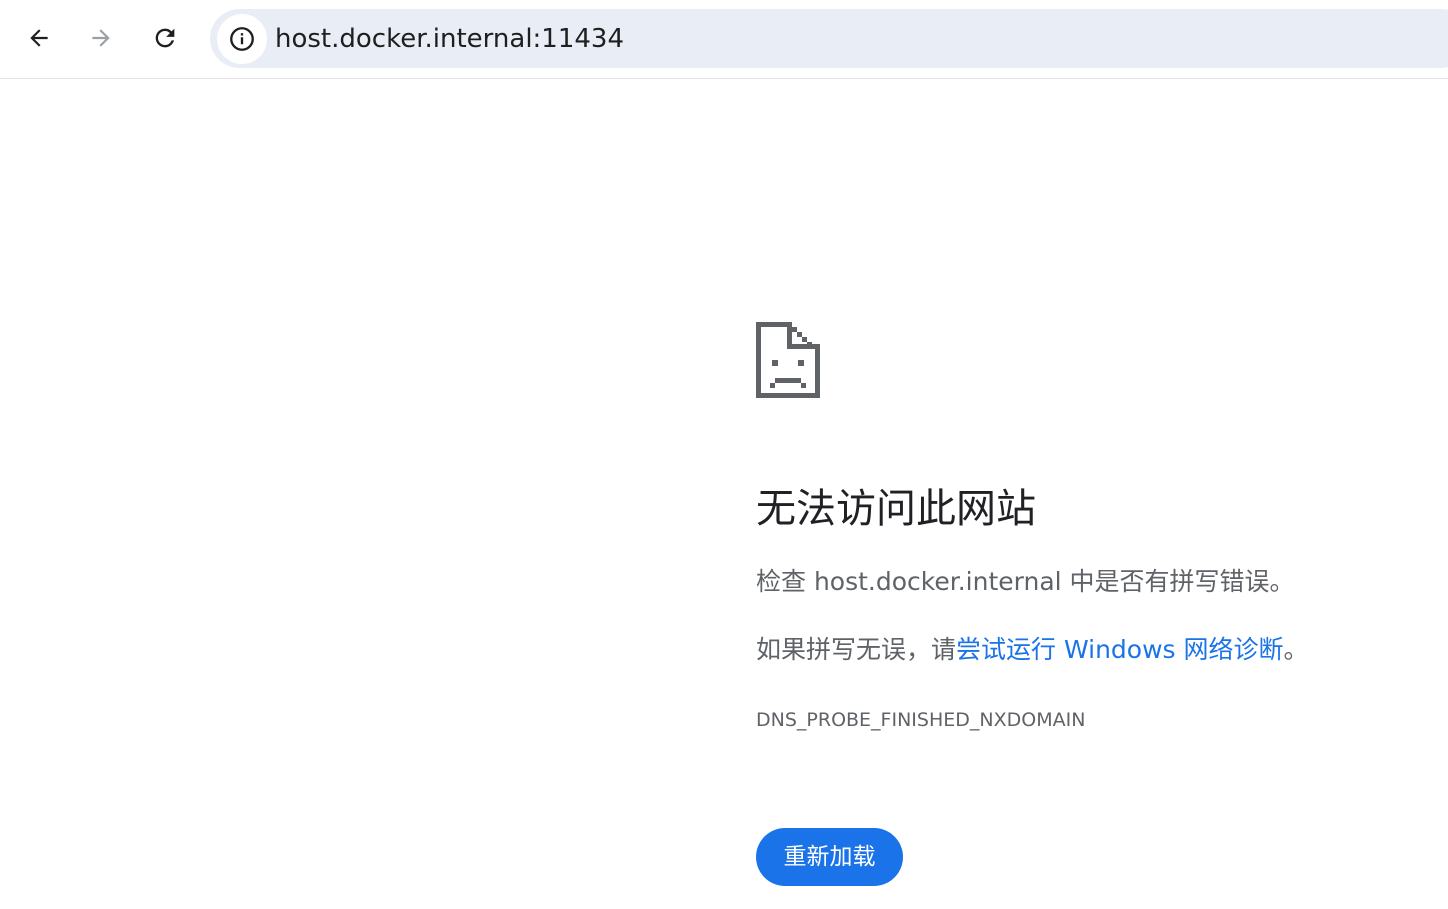 The width and height of the screenshot is (1448, 909). What do you see at coordinates (829, 38) in the screenshot?
I see `address-bar: host.docker.internal:11434` at bounding box center [829, 38].